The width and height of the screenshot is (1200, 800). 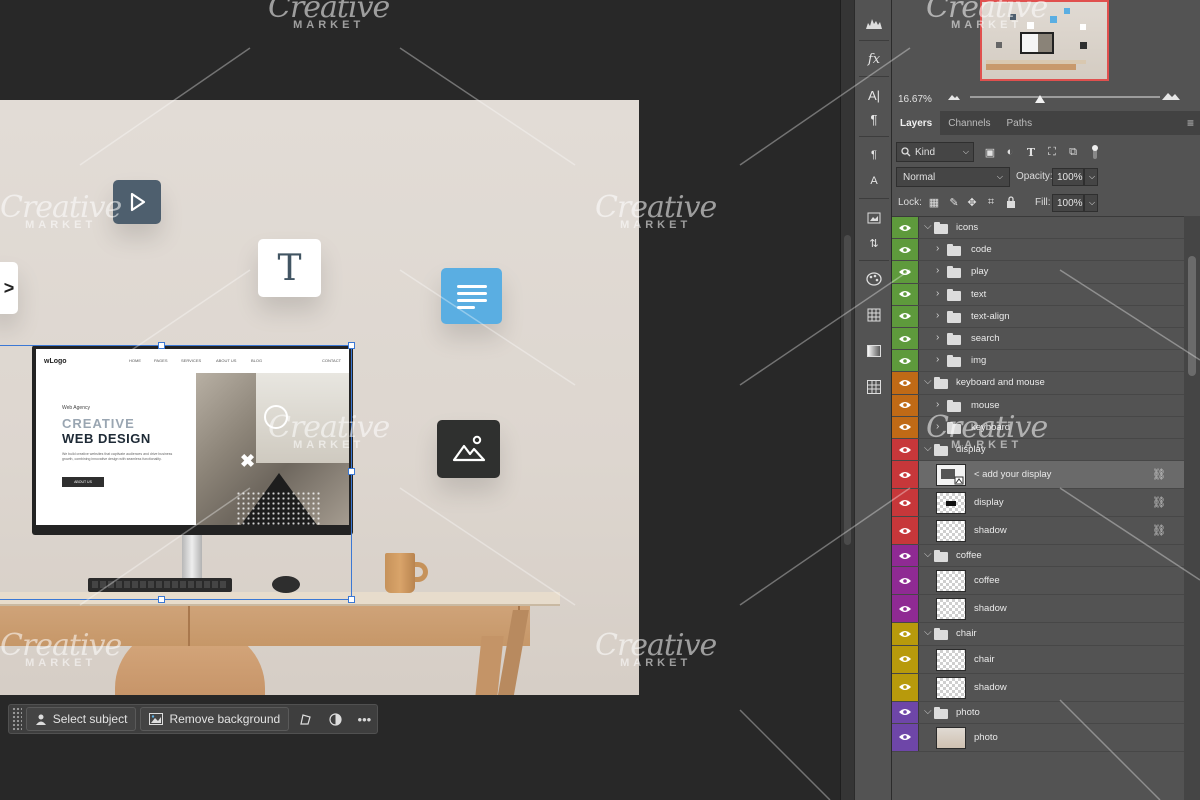 I want to click on paragraph-icon: ¶, so click(x=874, y=119).